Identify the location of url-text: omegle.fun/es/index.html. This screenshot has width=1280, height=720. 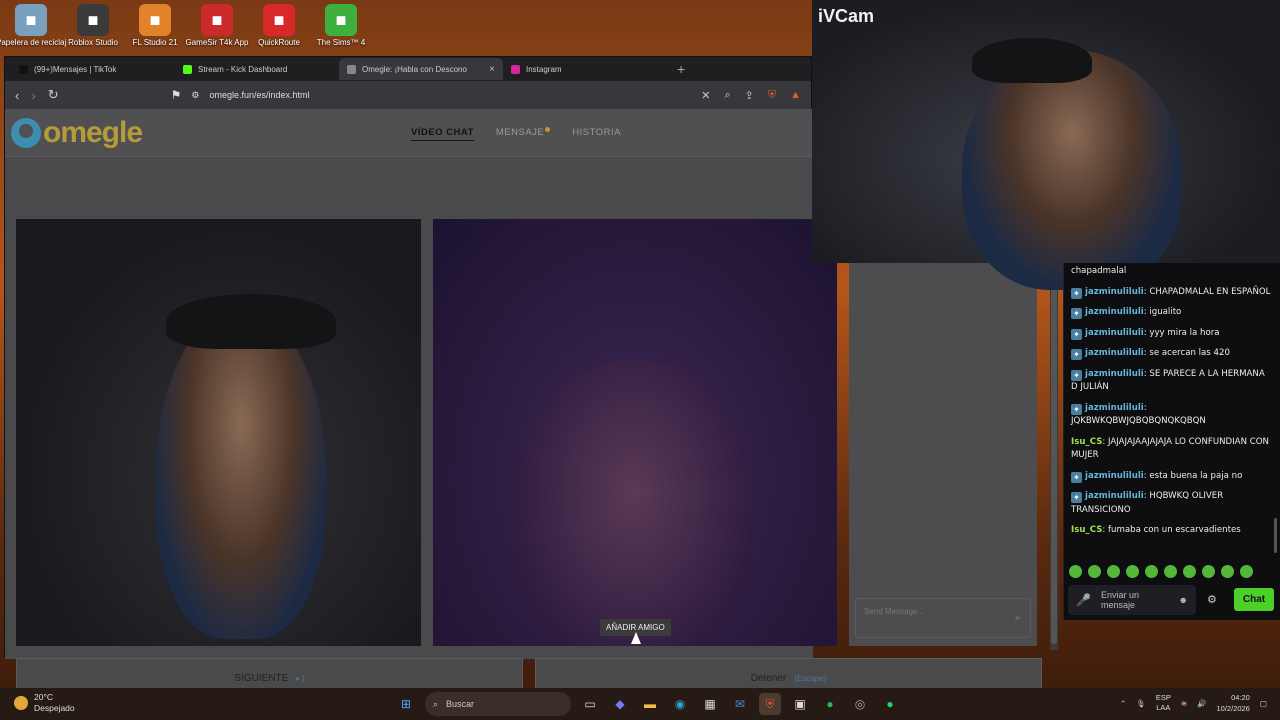
(259, 95).